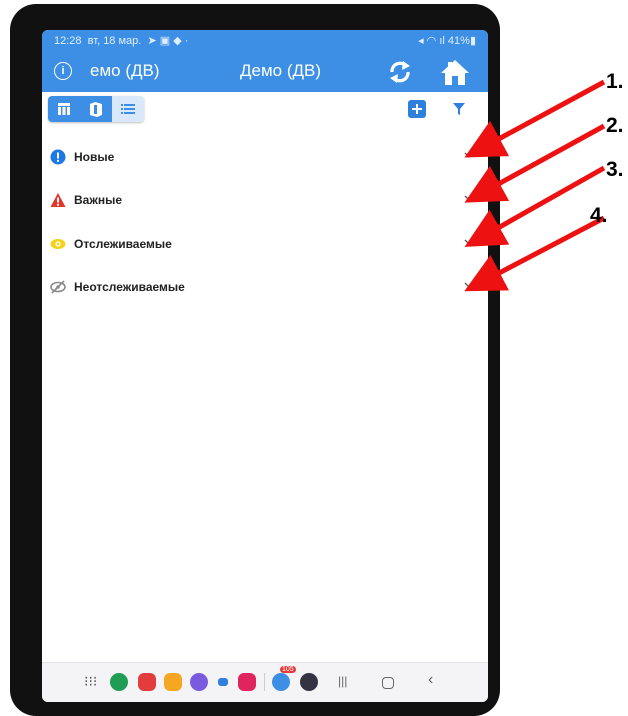 The width and height of the screenshot is (628, 716). What do you see at coordinates (599, 215) in the screenshot?
I see `annotation-4: 4.` at bounding box center [599, 215].